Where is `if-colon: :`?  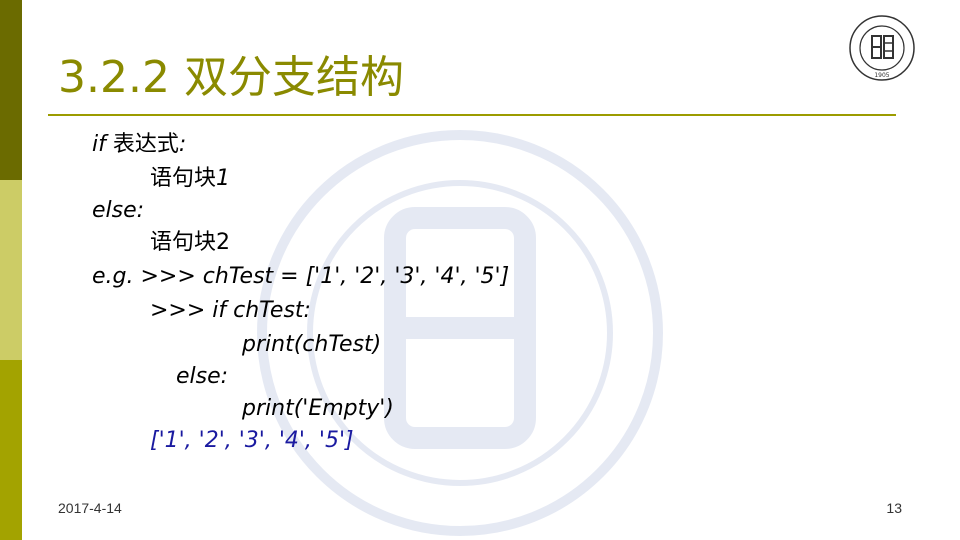 if-colon: : is located at coordinates (182, 144).